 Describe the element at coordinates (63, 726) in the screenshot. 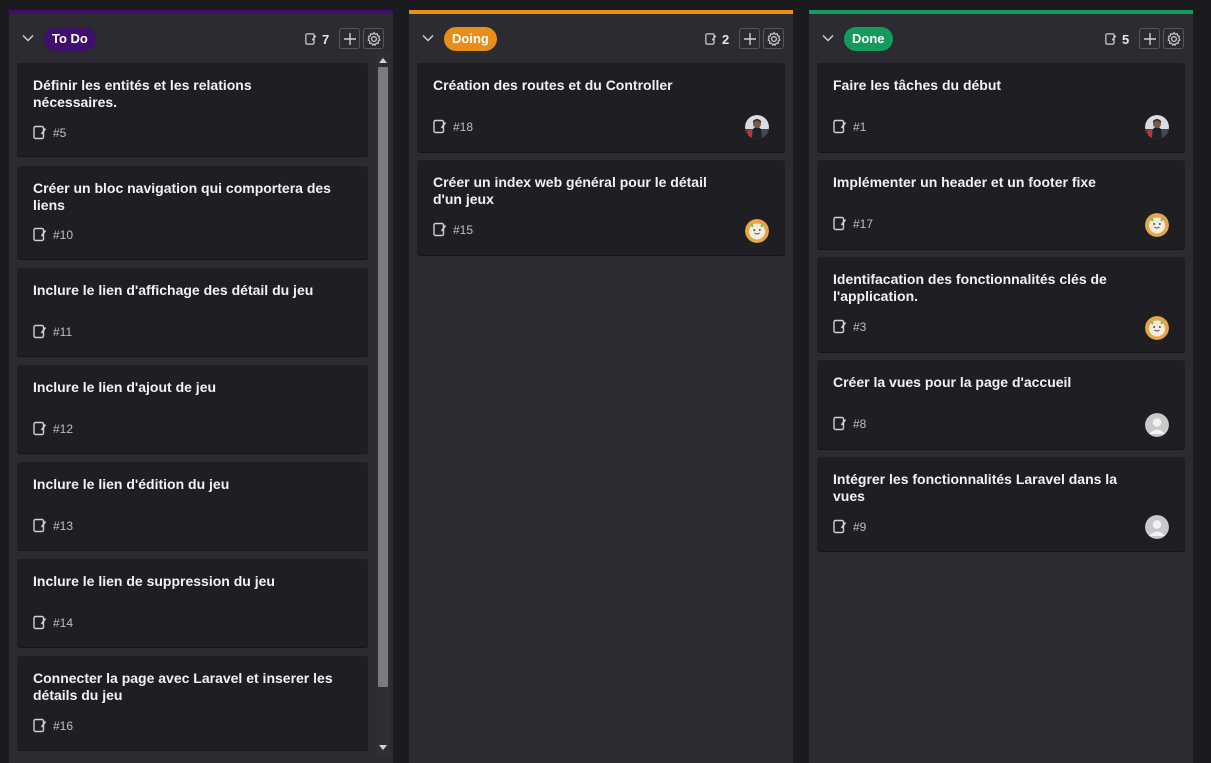

I see `issue-number: #16` at that location.